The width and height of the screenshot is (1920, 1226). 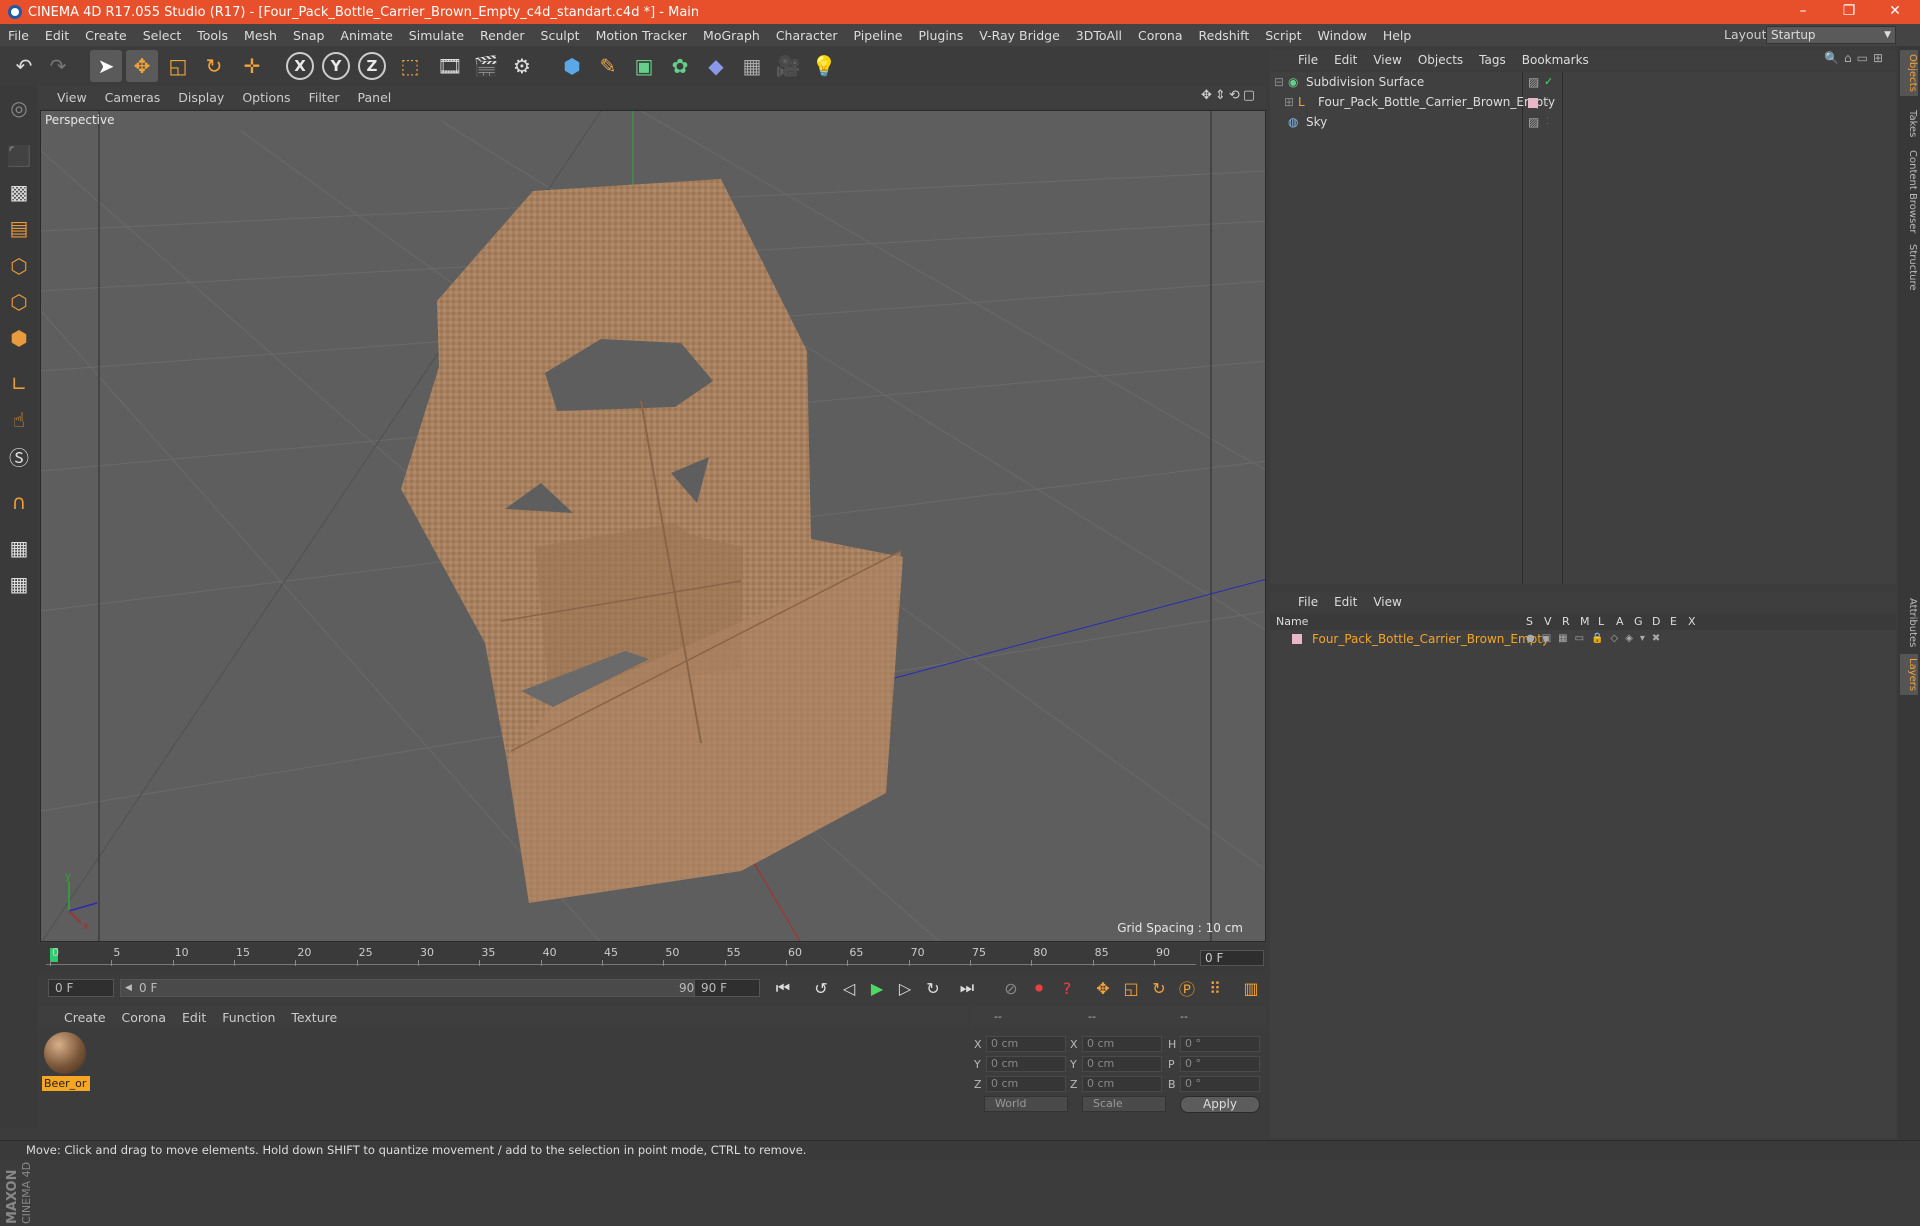 I want to click on rotation-b-field: 0 °, so click(x=1220, y=1084).